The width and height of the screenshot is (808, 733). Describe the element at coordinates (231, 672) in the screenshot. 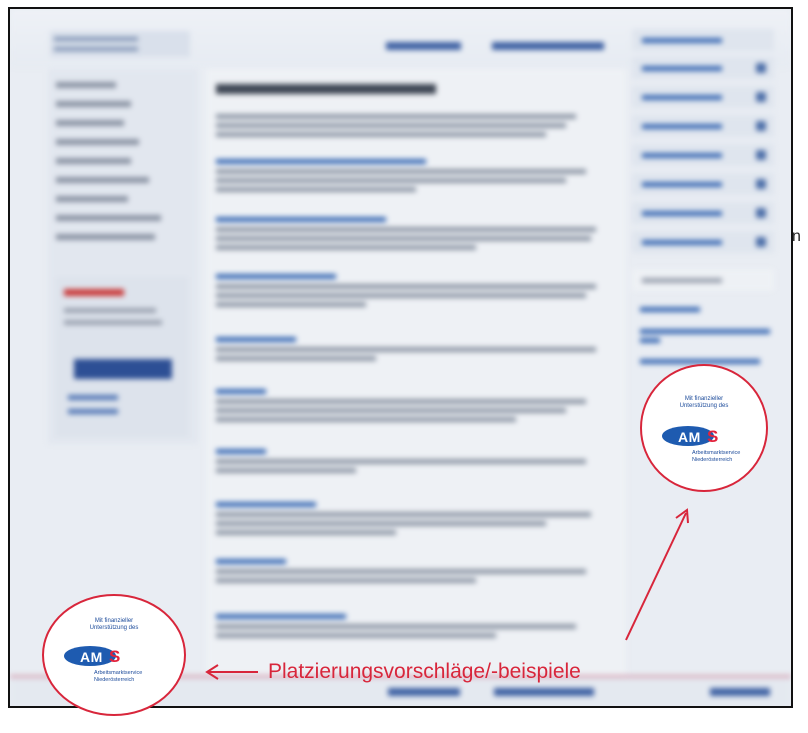

I see `left-arrow-icon` at that location.